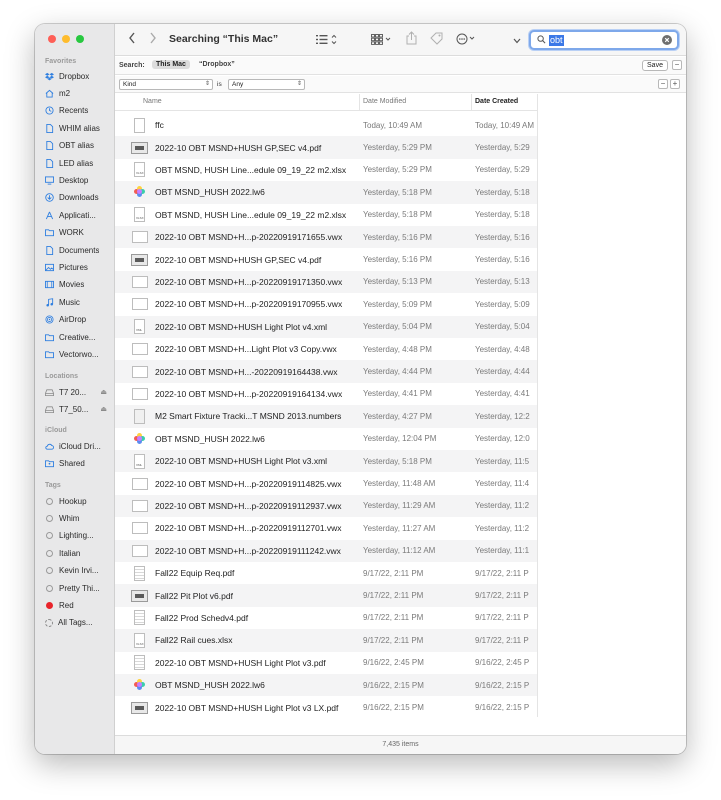 The width and height of the screenshot is (721, 800). What do you see at coordinates (502, 304) in the screenshot?
I see `file-date-created: Yesterday, 5:09` at bounding box center [502, 304].